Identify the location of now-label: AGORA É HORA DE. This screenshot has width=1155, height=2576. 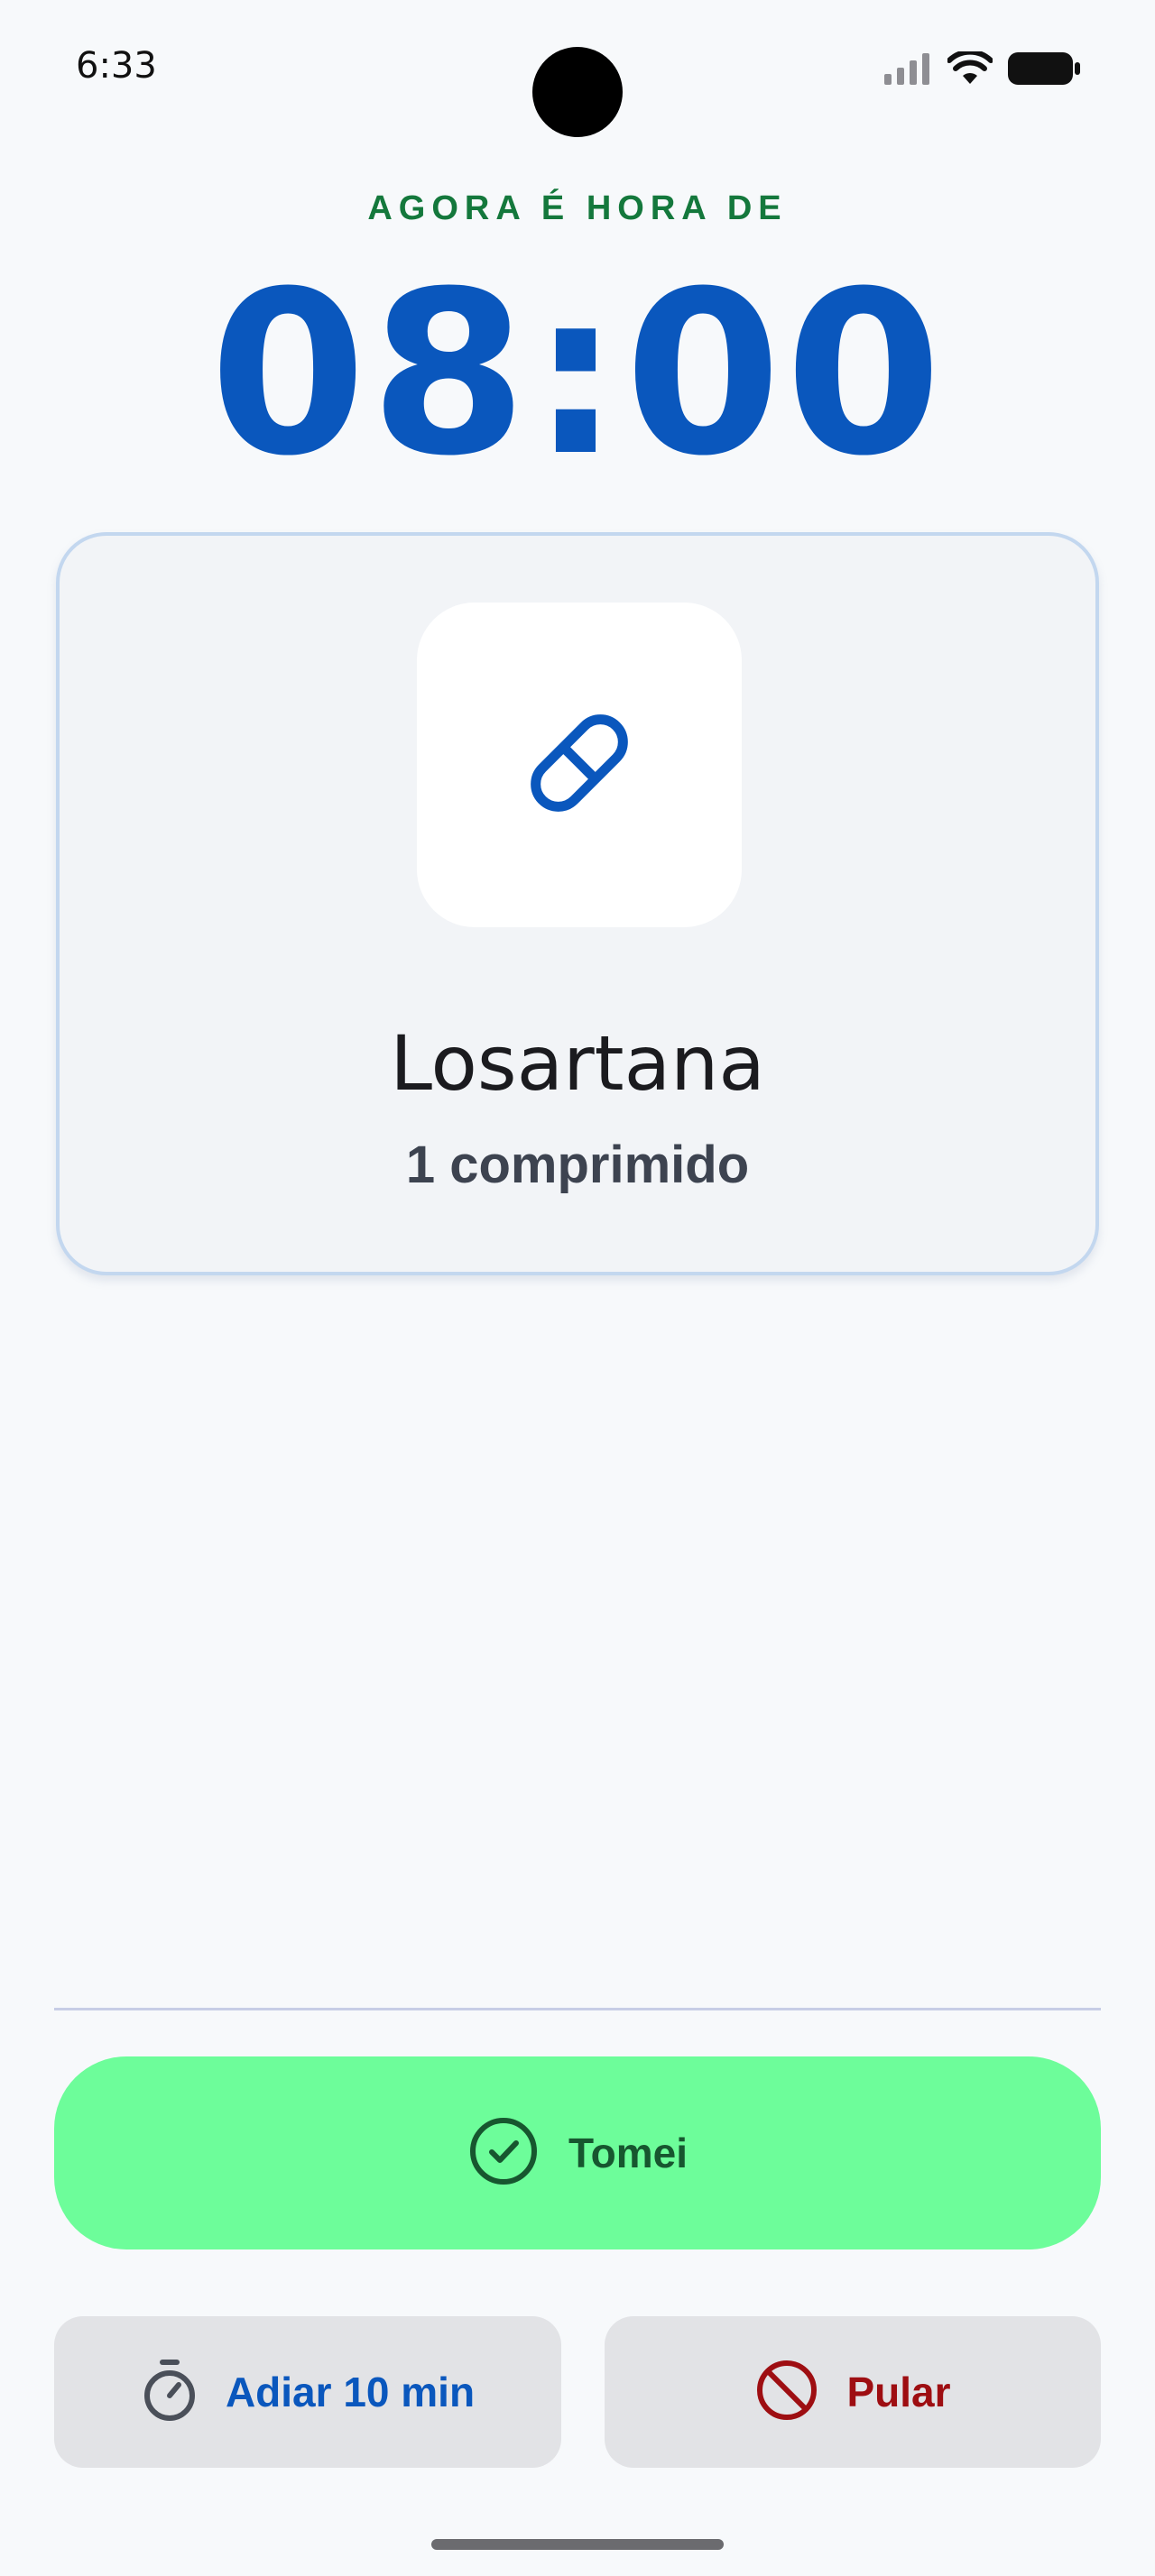
(577, 208).